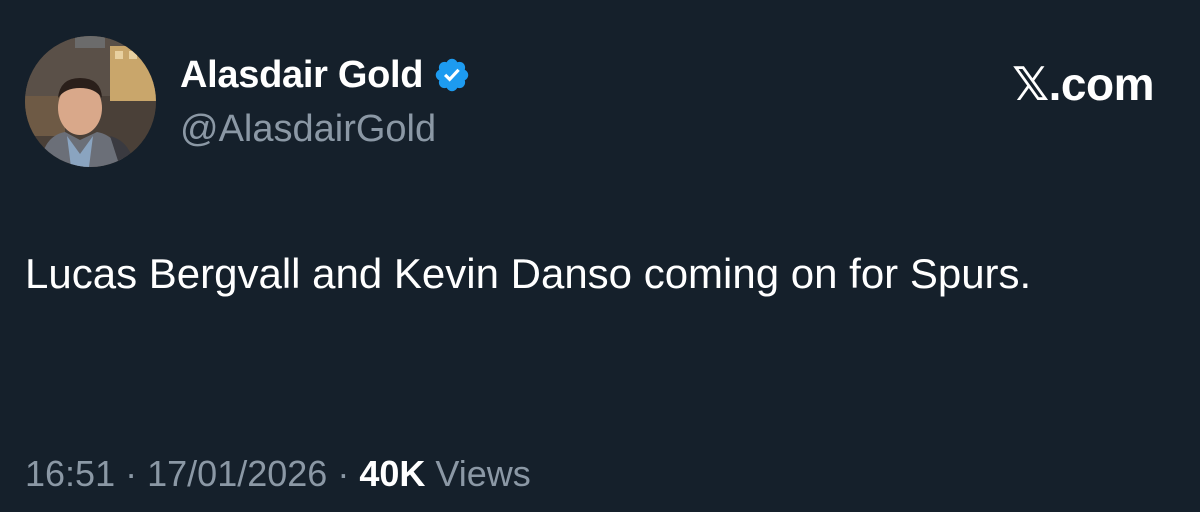  What do you see at coordinates (1083, 84) in the screenshot?
I see `x-logo: 𝕏.com` at bounding box center [1083, 84].